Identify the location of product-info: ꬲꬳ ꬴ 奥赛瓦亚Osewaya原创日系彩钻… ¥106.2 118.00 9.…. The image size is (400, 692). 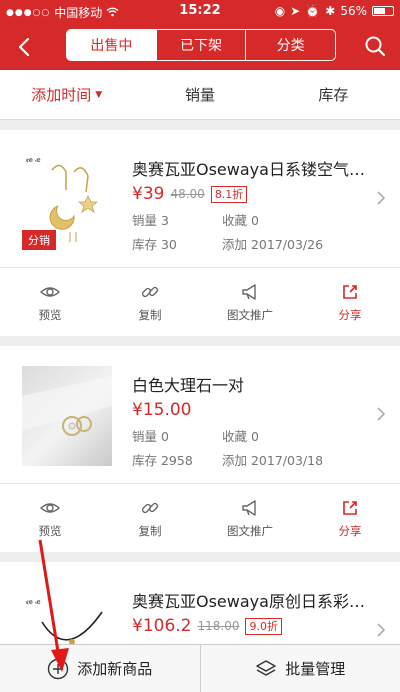
(200, 603).